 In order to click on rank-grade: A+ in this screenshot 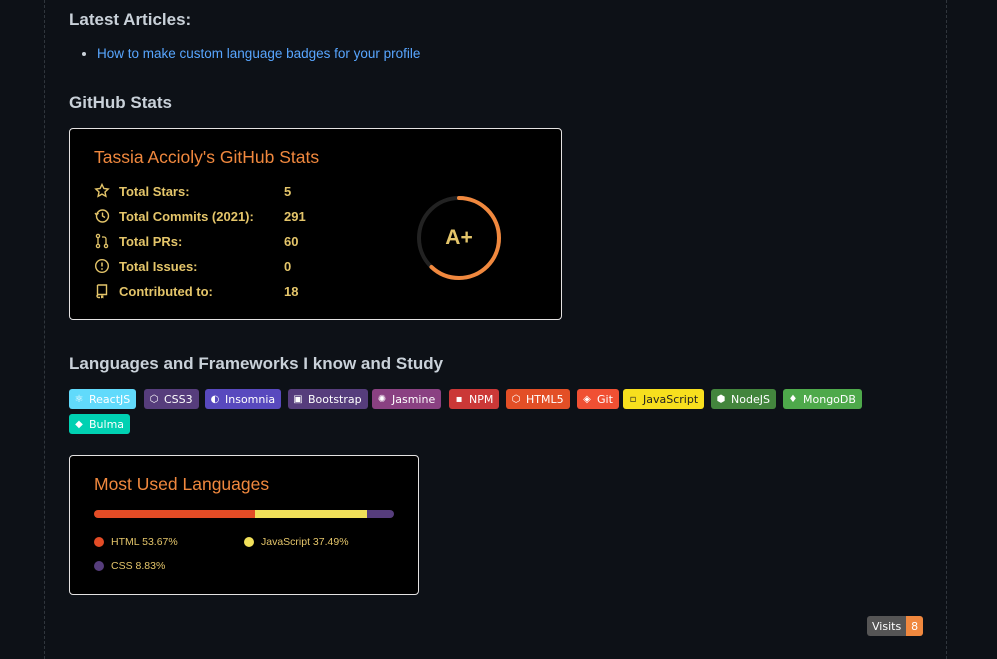, I will do `click(459, 237)`.